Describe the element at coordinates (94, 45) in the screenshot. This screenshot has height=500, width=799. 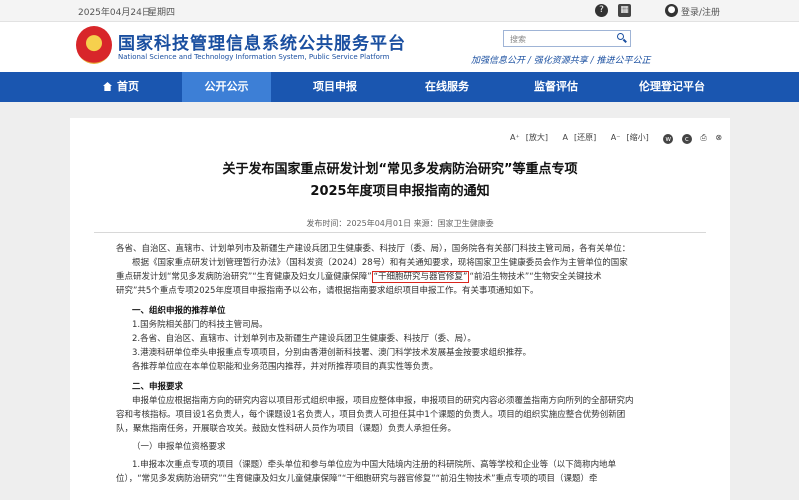
I see `national-emblem-logo` at that location.